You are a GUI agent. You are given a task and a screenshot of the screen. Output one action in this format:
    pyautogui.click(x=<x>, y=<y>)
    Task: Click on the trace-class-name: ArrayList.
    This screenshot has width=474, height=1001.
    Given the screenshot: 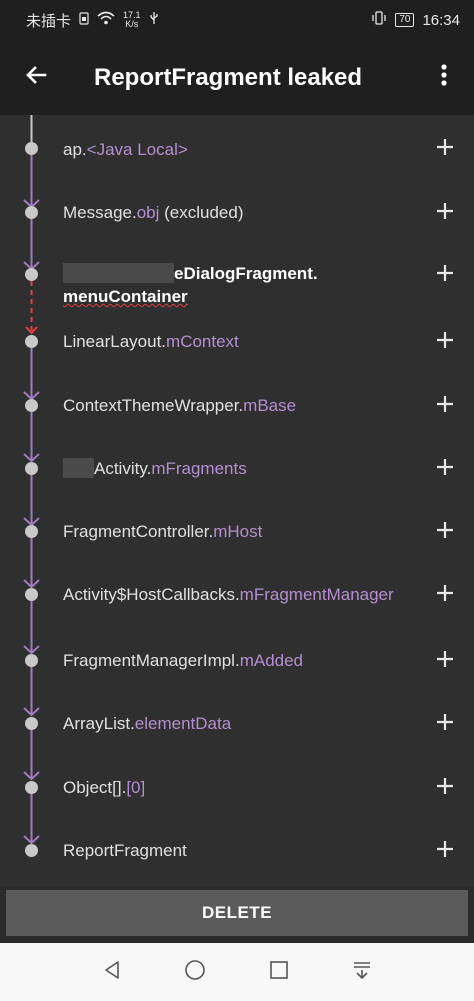 What is the action you would take?
    pyautogui.click(x=99, y=723)
    